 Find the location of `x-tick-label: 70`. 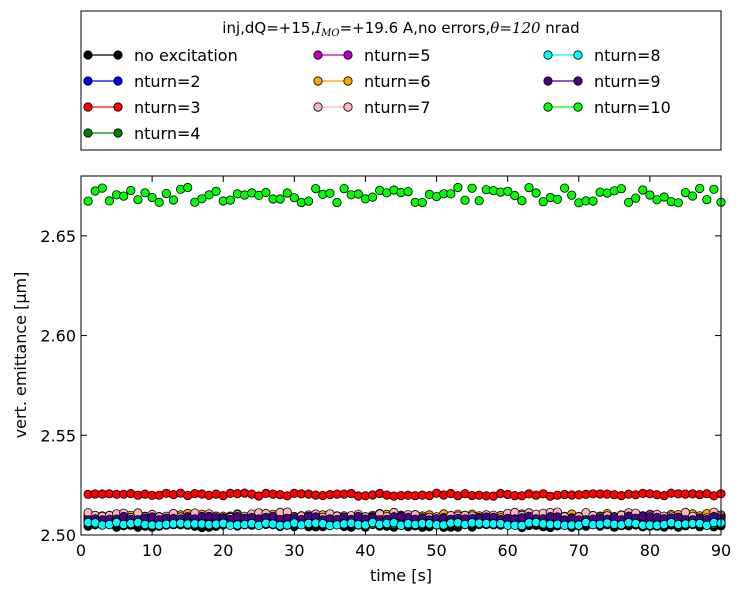

x-tick-label: 70 is located at coordinates (579, 550).